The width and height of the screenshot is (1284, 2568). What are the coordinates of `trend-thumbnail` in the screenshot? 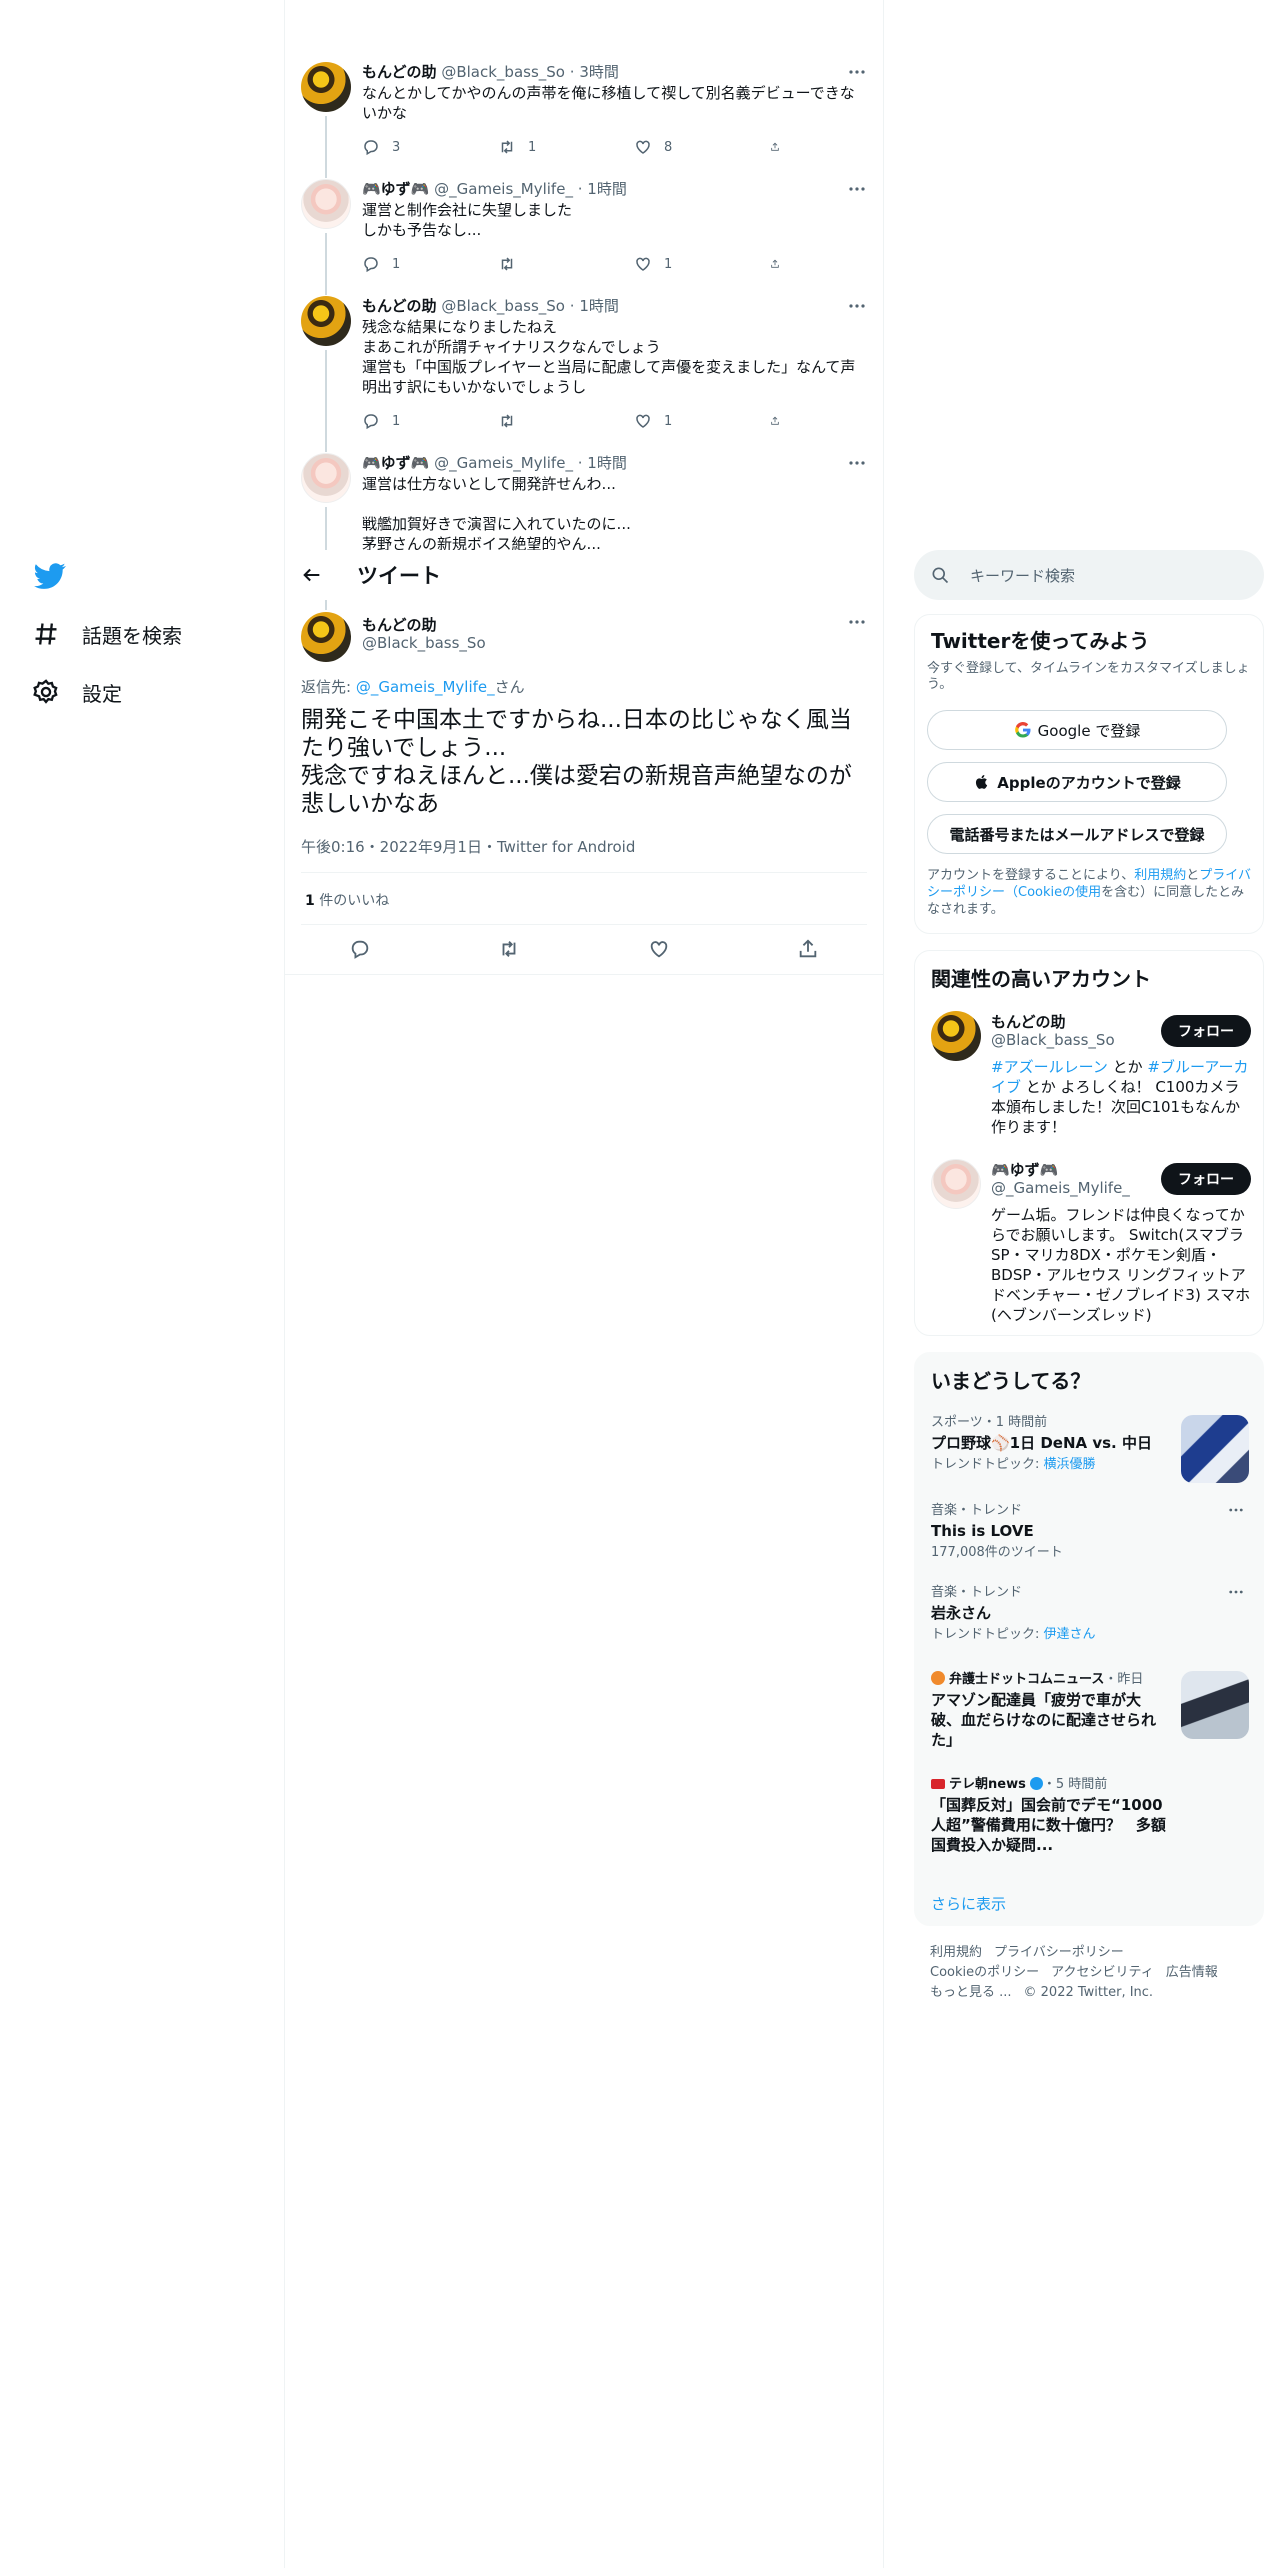 It's located at (1215, 1449).